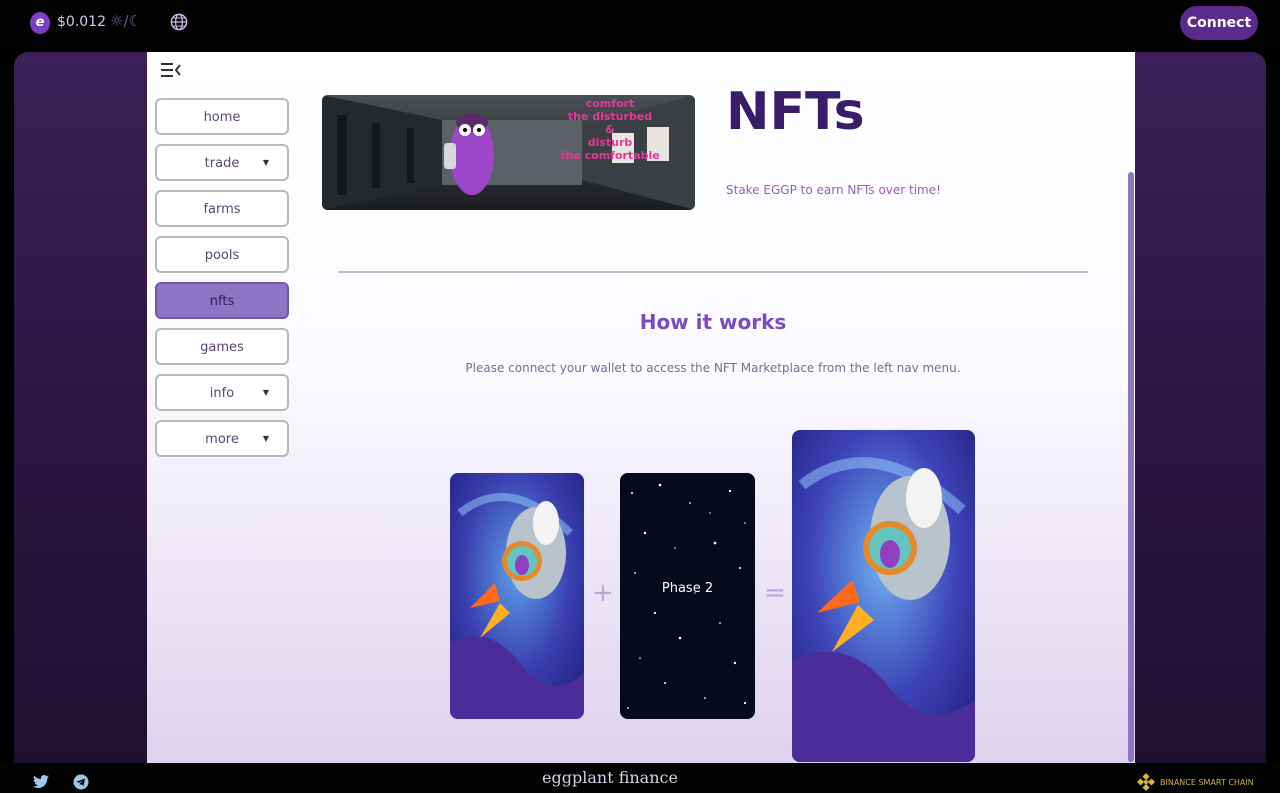 The height and width of the screenshot is (793, 1280). I want to click on banner-text-line: the comfortable, so click(610, 155).